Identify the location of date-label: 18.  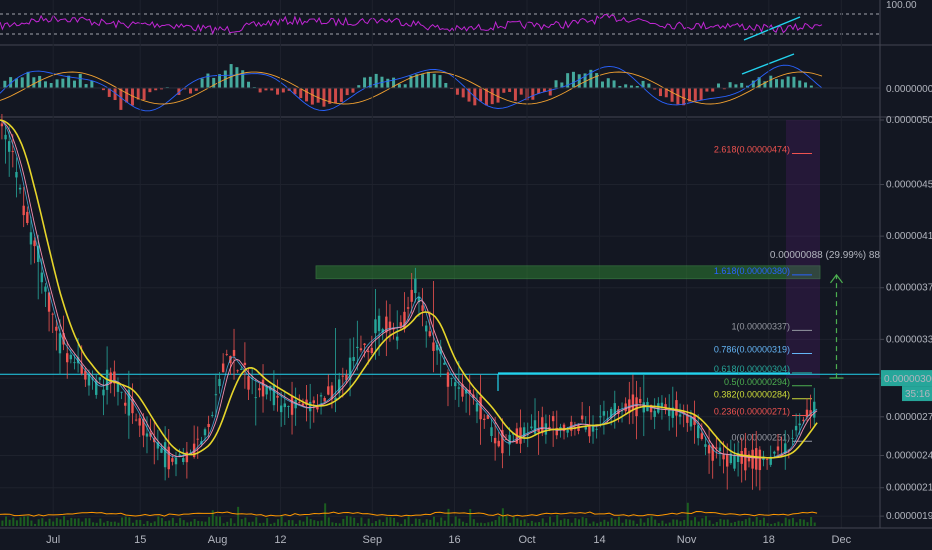
(769, 540).